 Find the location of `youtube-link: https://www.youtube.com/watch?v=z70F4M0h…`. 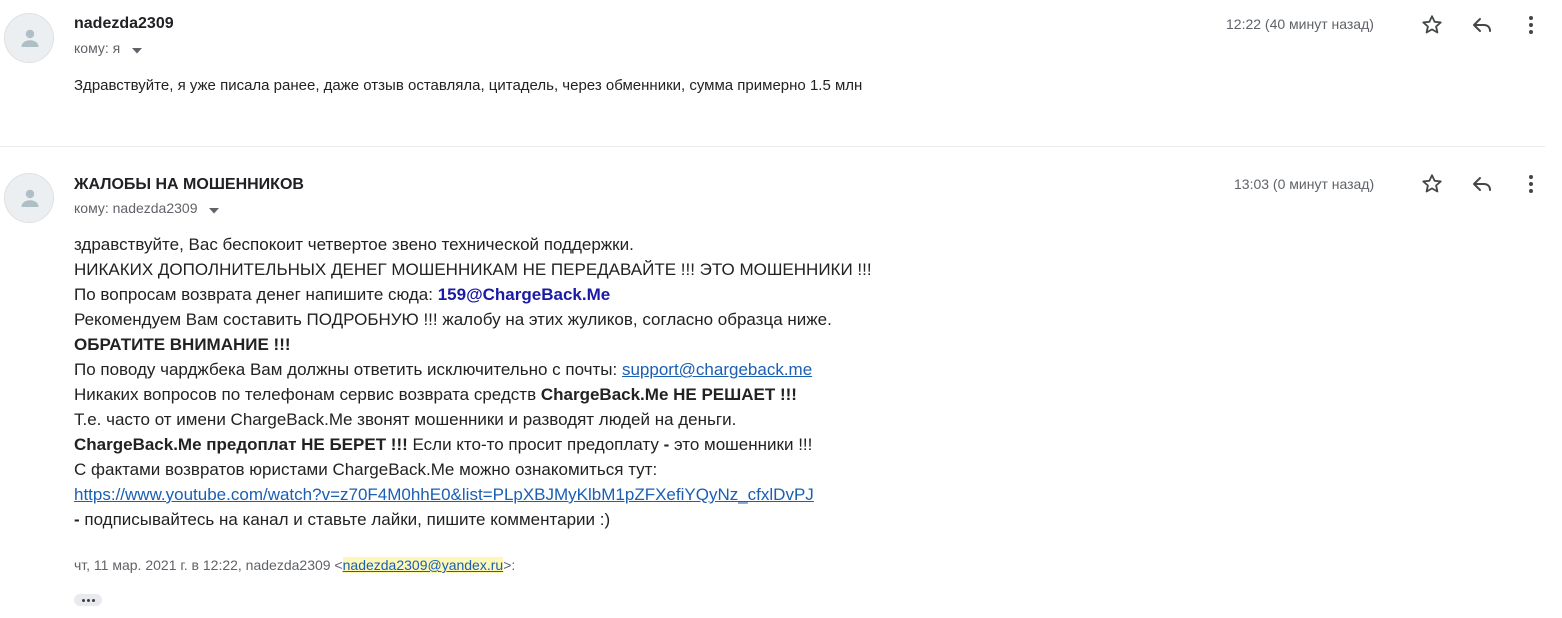

youtube-link: https://www.youtube.com/watch?v=z70F4M0h… is located at coordinates (444, 494).